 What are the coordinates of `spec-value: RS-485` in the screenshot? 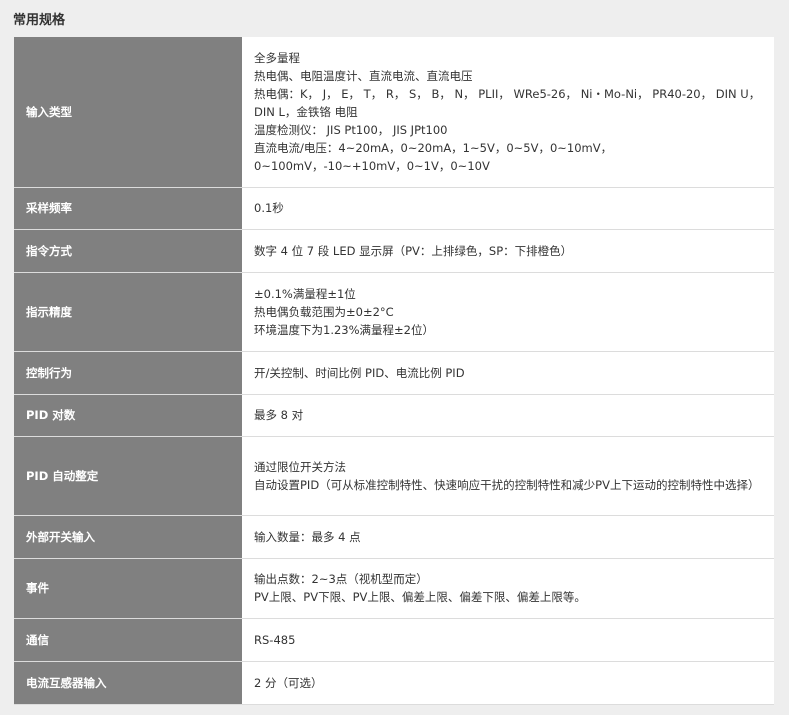 It's located at (508, 640).